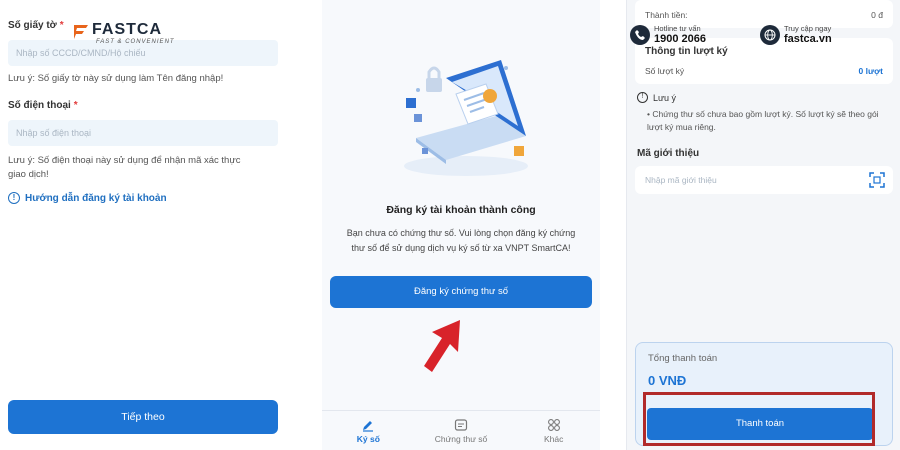 This screenshot has height=450, width=900. What do you see at coordinates (368, 426) in the screenshot?
I see `pen-icon` at bounding box center [368, 426].